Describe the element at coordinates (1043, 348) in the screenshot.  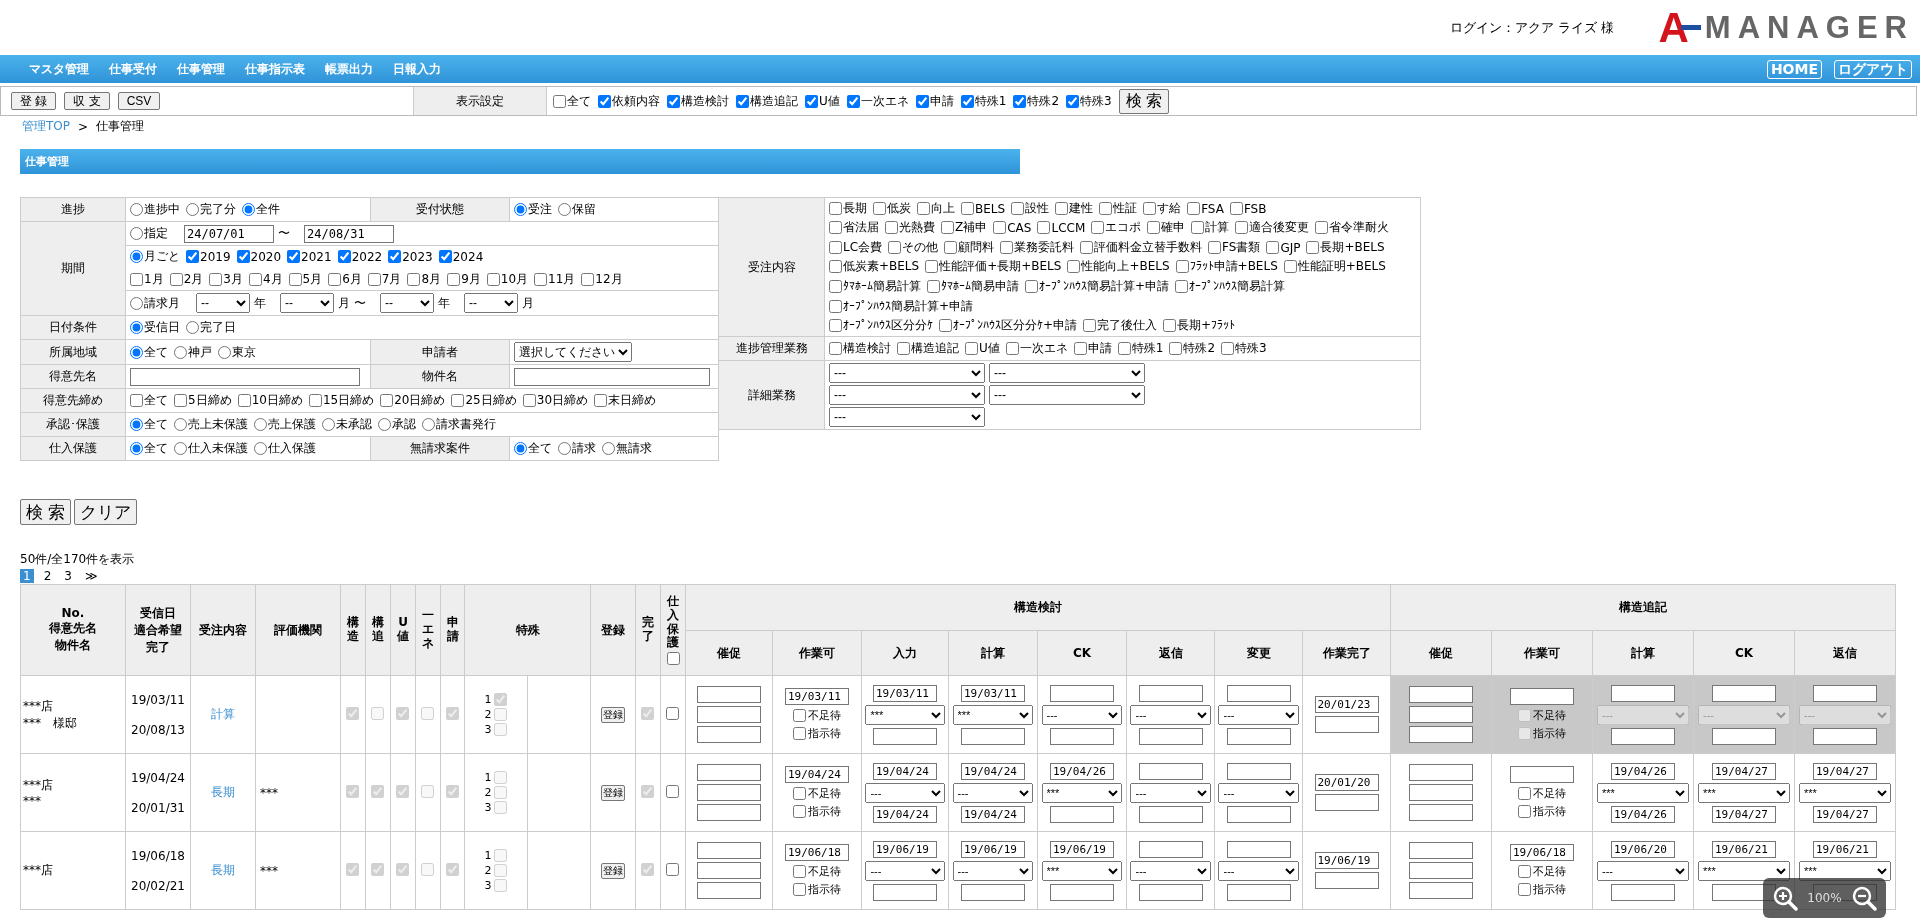
I see `checkbox-label: 一次エネ` at that location.